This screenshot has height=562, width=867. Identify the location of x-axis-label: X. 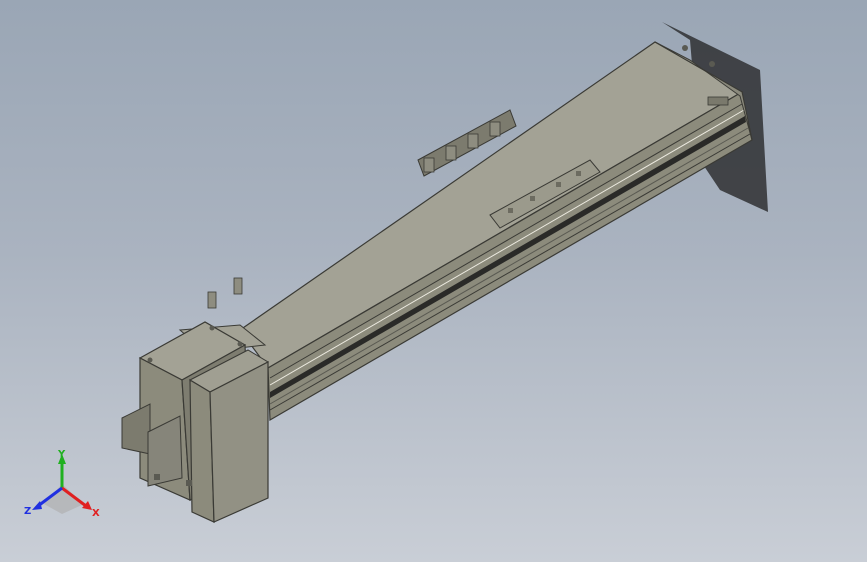
(96, 513).